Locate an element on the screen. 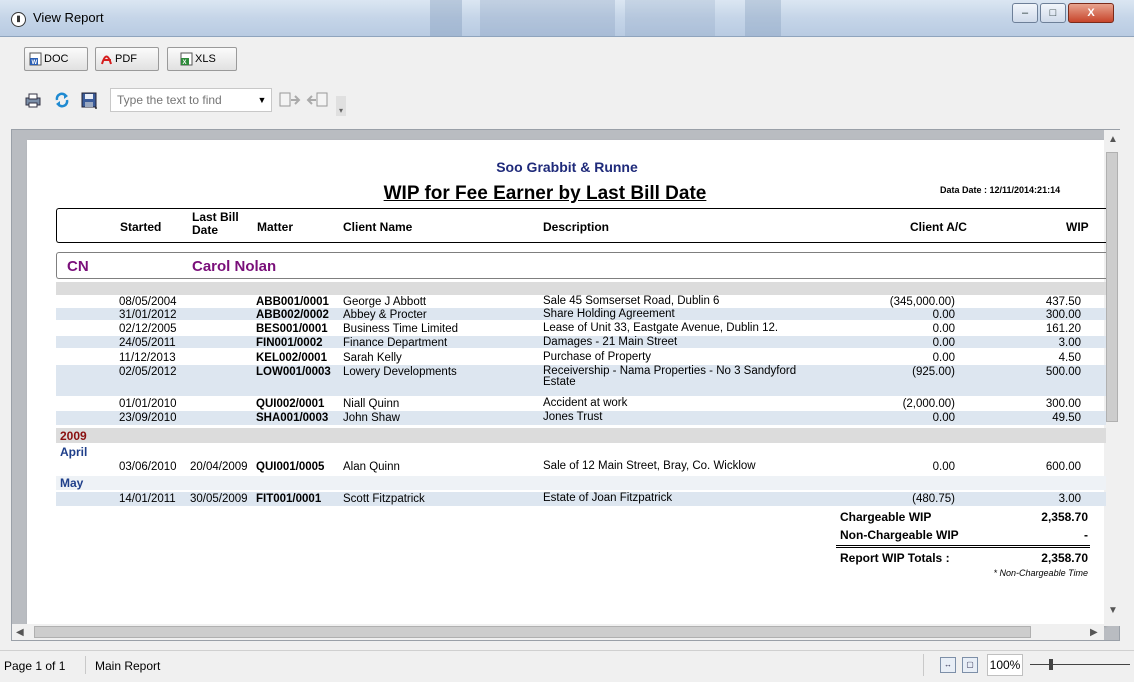 The width and height of the screenshot is (1134, 682). report-wip-totals-value: 2,358.70 is located at coordinates (1064, 558).